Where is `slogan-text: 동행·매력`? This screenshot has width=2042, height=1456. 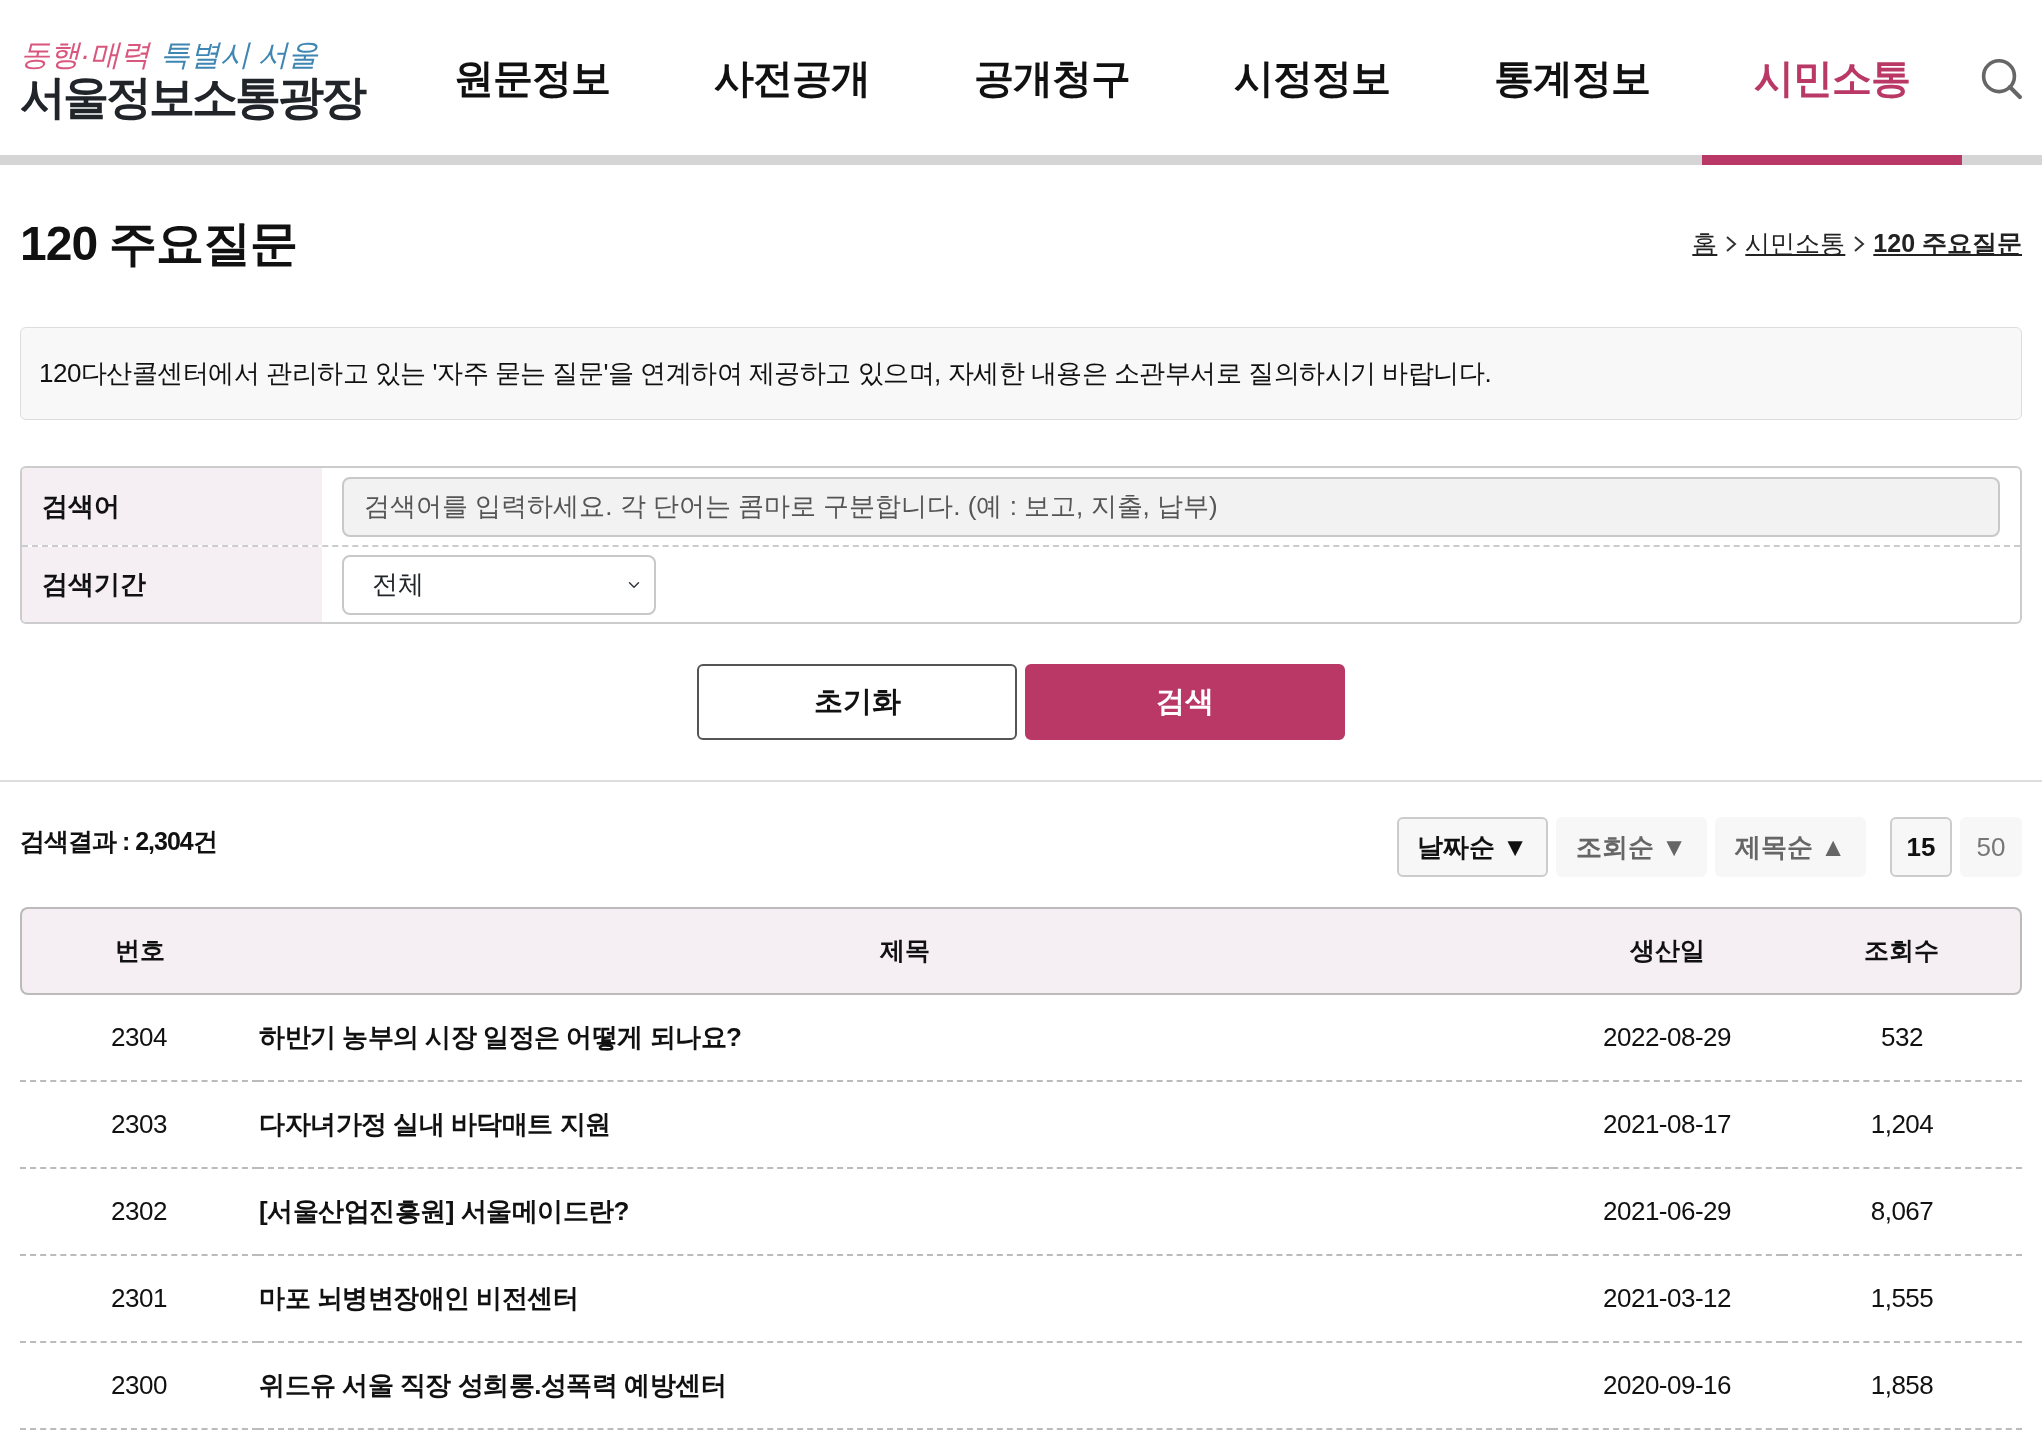
slogan-text: 동행·매력 is located at coordinates (85, 54).